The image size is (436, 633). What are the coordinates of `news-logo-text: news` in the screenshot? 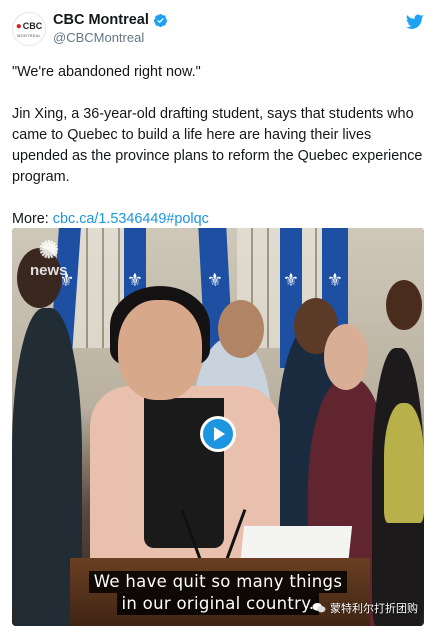 It's located at (49, 270).